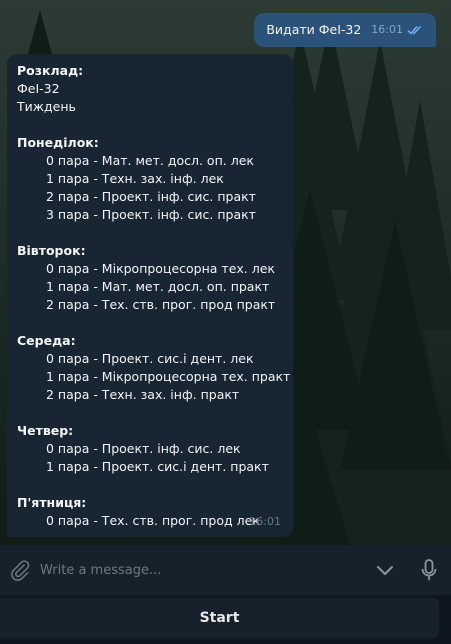  Describe the element at coordinates (50, 70) in the screenshot. I see `day-heading: Розклад:` at that location.